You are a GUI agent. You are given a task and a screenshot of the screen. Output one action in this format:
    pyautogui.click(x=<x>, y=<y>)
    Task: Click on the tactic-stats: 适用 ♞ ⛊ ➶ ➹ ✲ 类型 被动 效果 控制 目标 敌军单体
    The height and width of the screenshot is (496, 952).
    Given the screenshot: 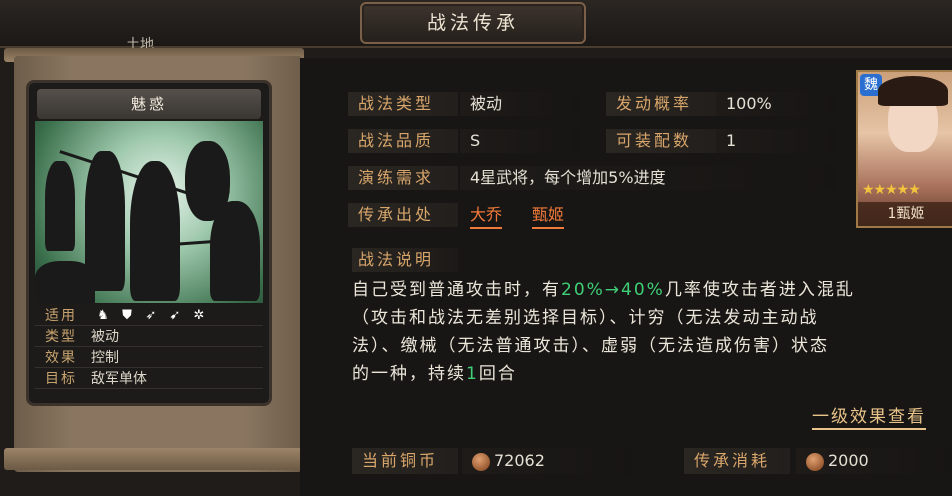 What is the action you would take?
    pyautogui.click(x=149, y=347)
    